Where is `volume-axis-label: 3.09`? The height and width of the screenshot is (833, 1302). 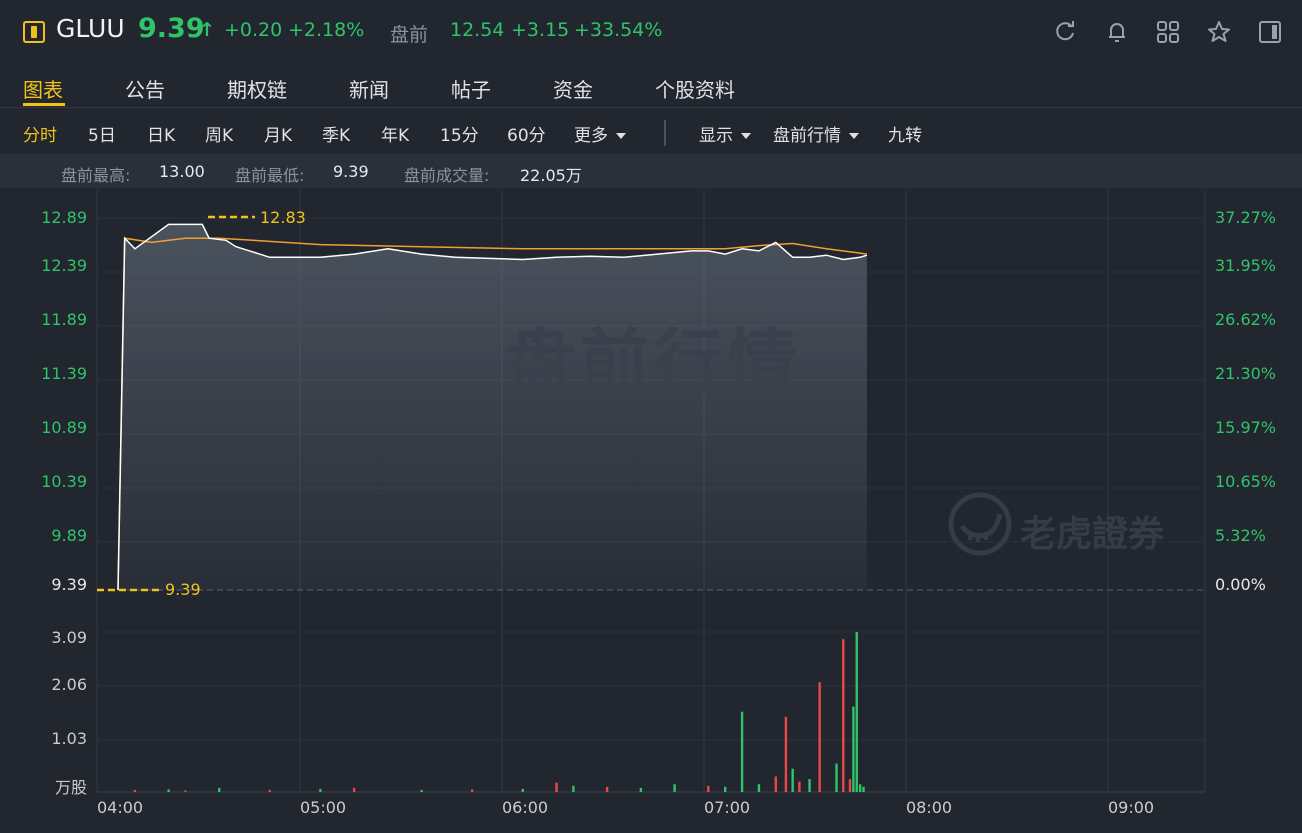
volume-axis-label: 3.09 is located at coordinates (69, 637).